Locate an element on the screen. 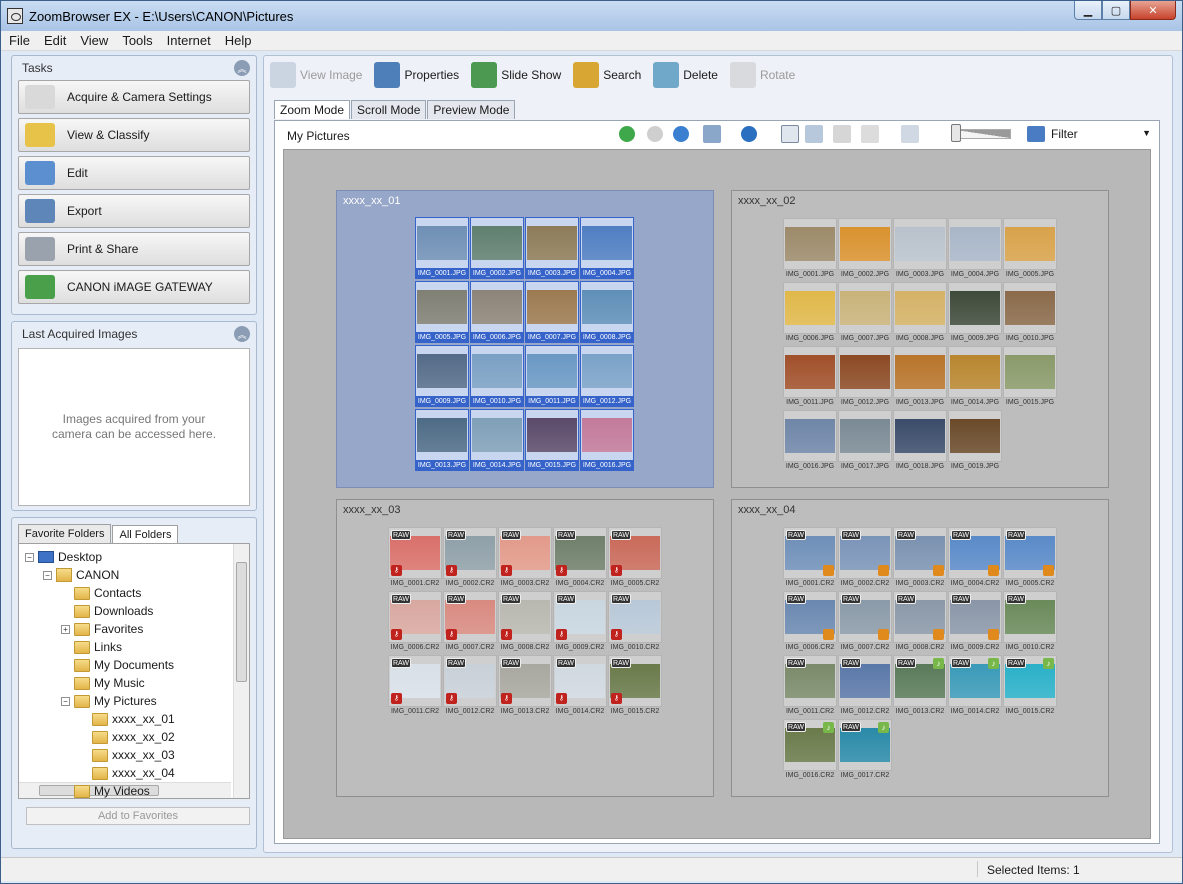  thumbnail: RAW IMG_0007.CR2 is located at coordinates (865, 622).